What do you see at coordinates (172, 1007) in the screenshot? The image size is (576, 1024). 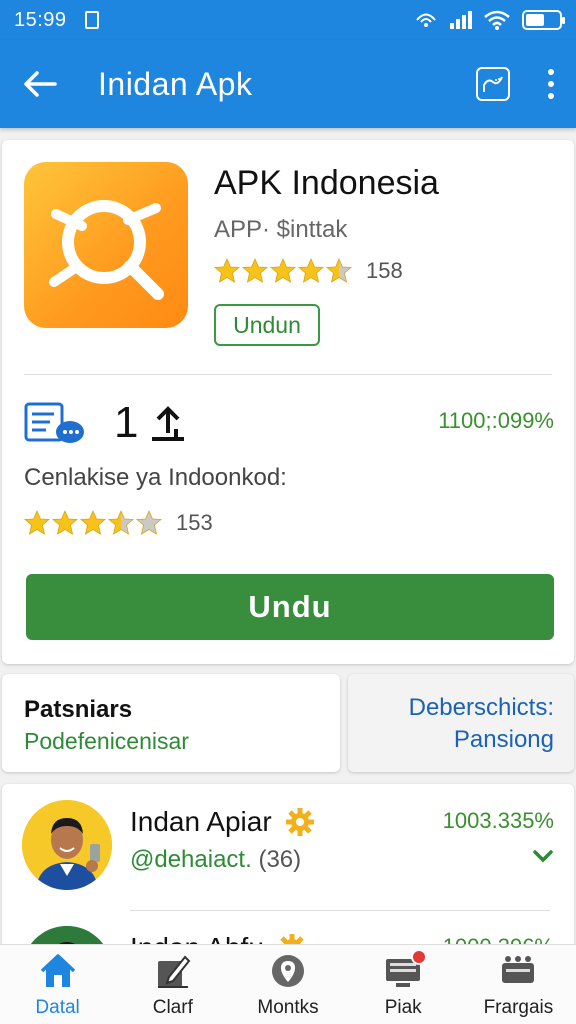 I see `nav-label: Clarf` at bounding box center [172, 1007].